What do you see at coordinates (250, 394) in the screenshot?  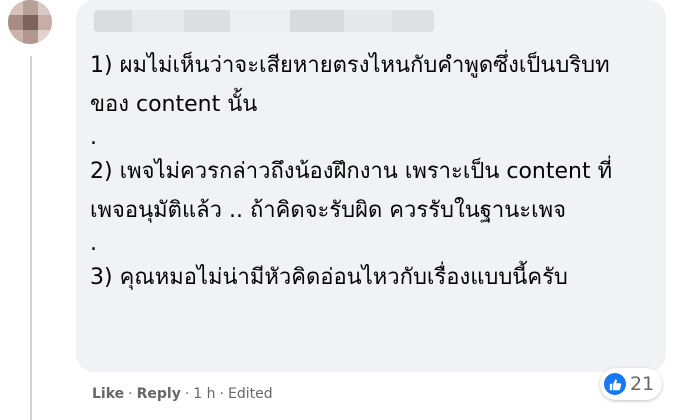 I see `edited-label: Edited` at bounding box center [250, 394].